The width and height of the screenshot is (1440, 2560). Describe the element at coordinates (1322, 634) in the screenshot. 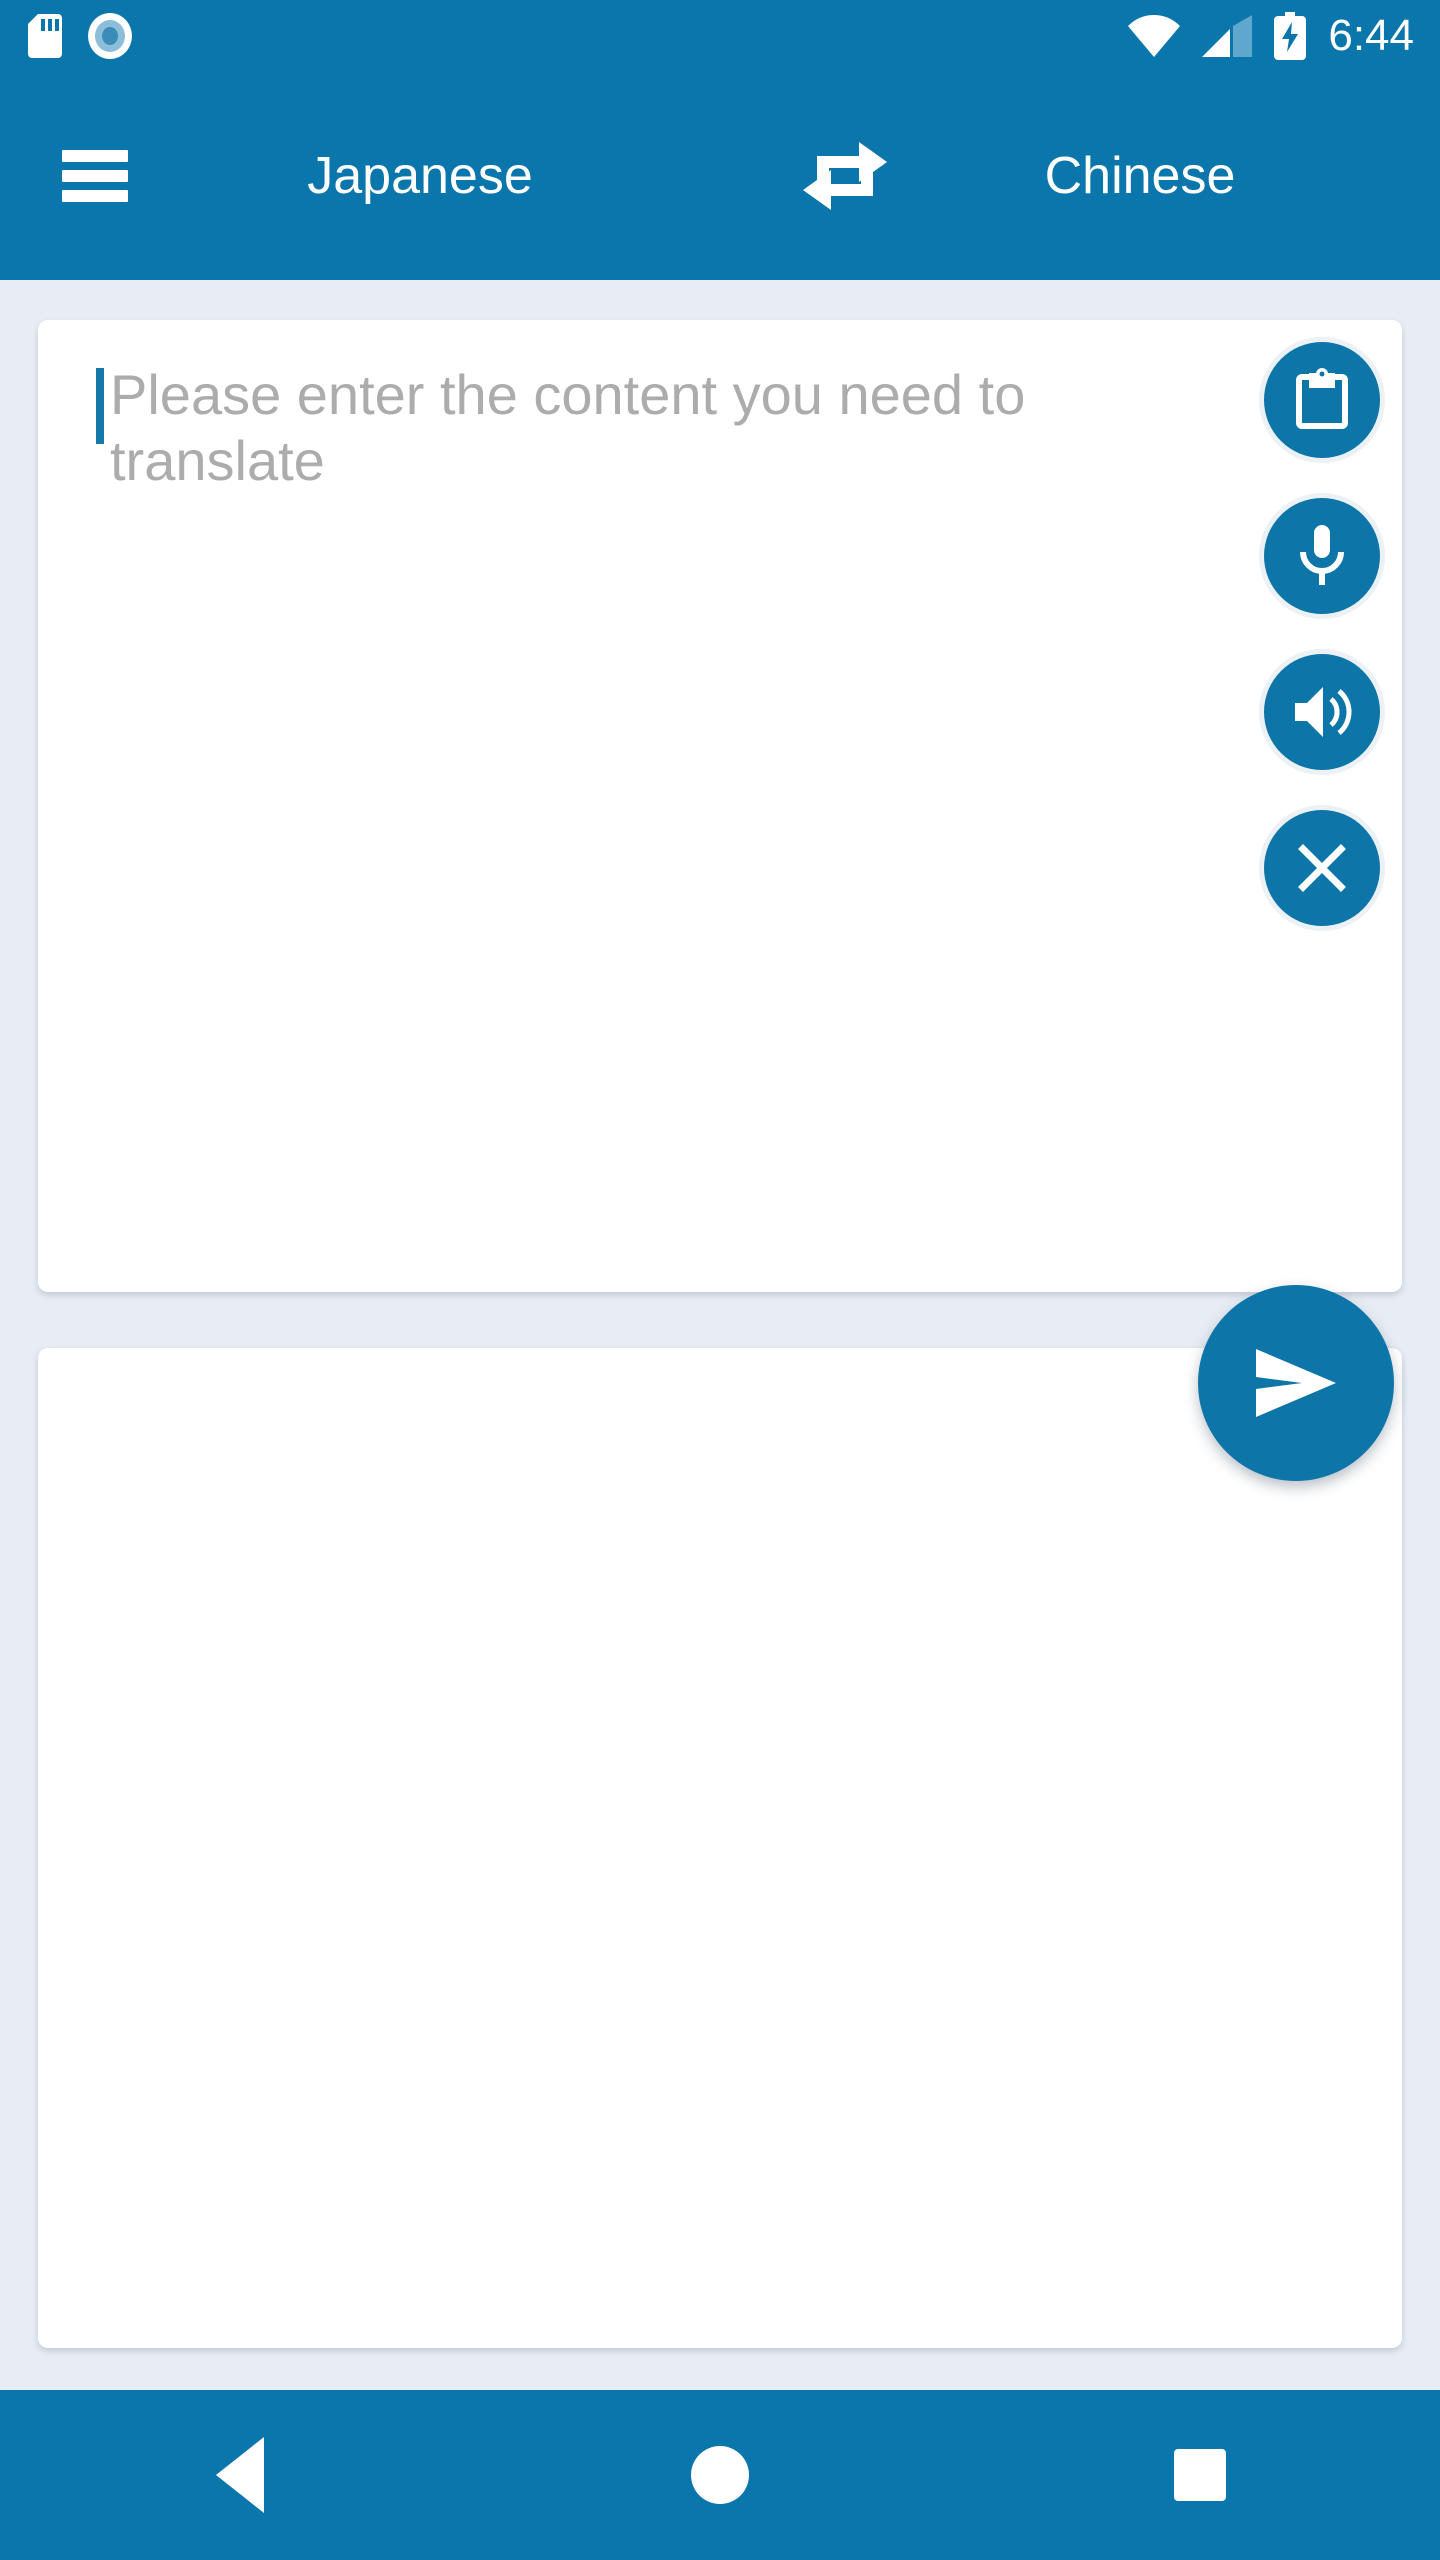

I see `input-action-buttons` at that location.